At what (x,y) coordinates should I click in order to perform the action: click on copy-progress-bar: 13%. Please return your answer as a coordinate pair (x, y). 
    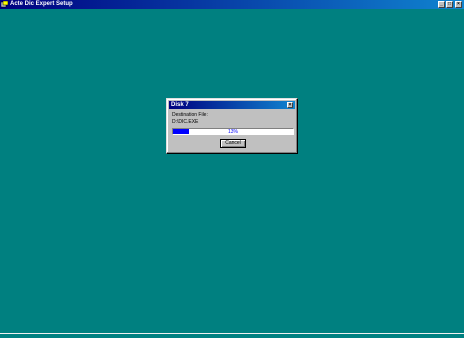
    Looking at the image, I should click on (233, 131).